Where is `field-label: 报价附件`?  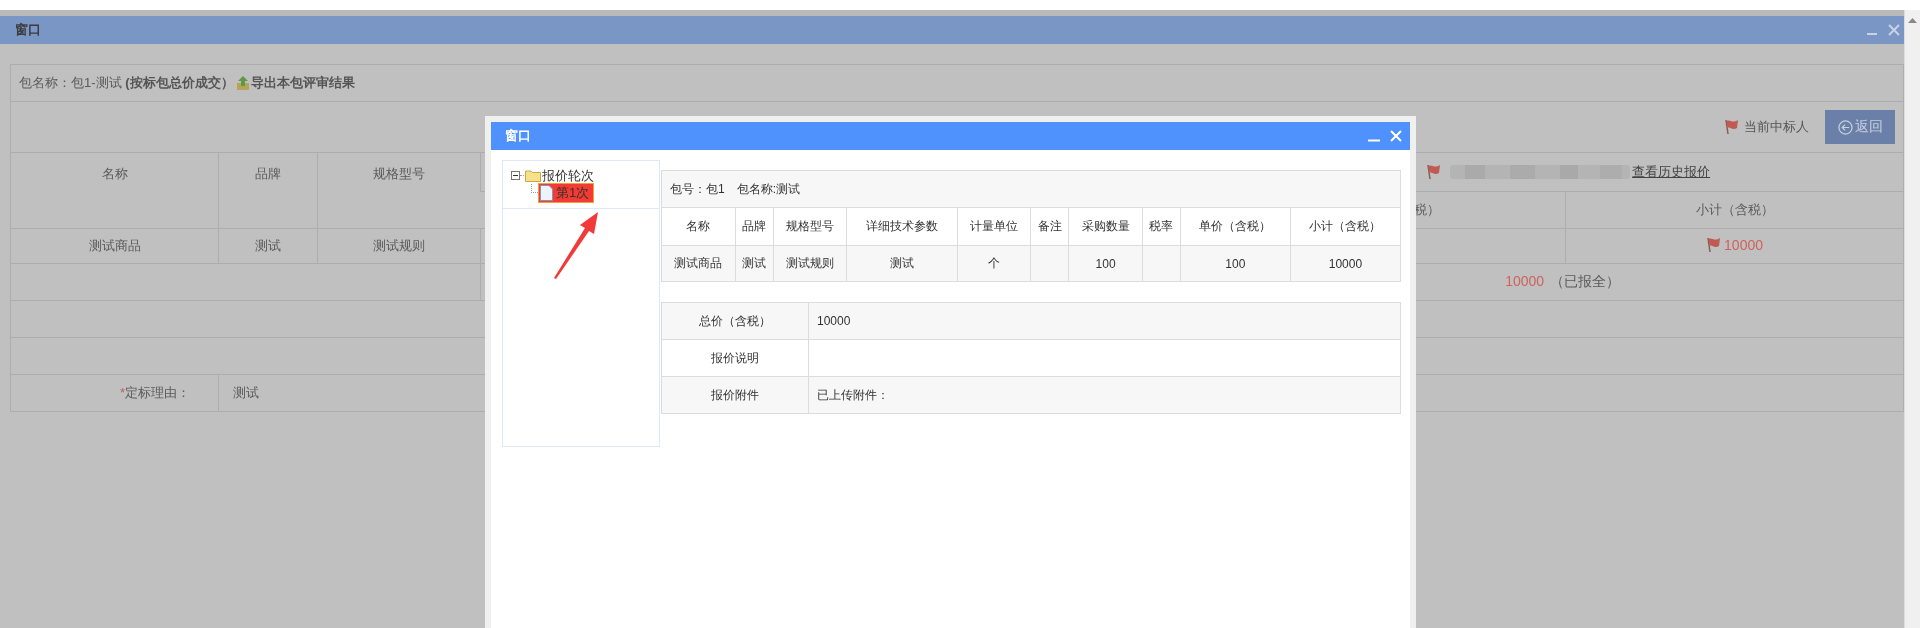
field-label: 报价附件 is located at coordinates (735, 395).